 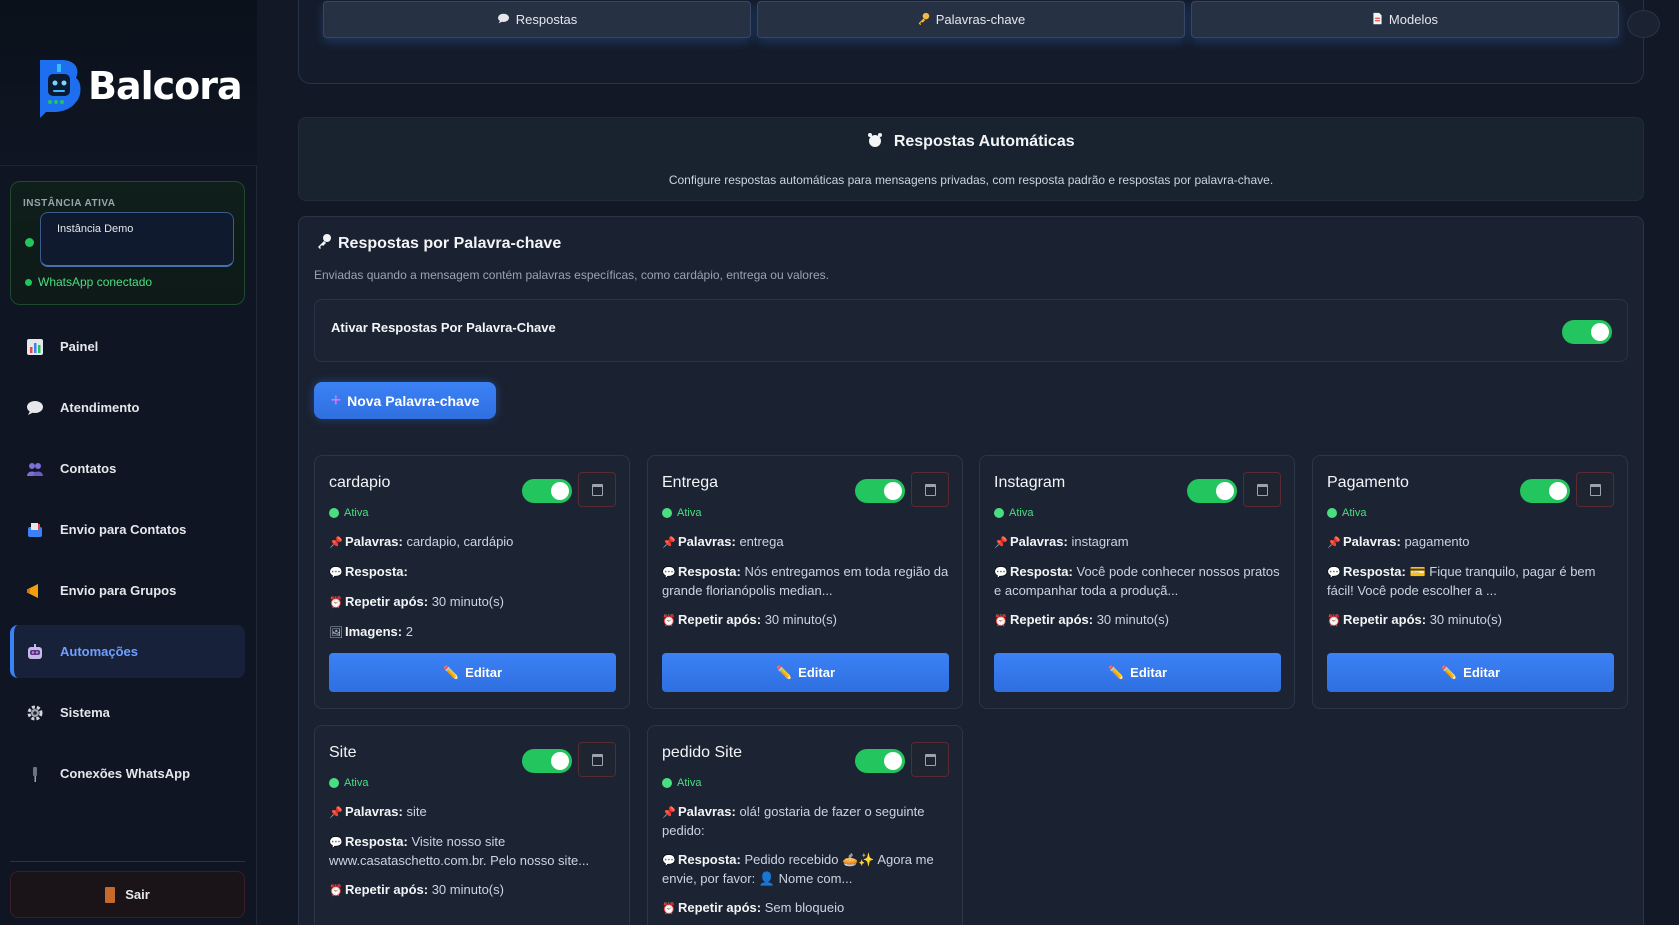 I want to click on connected-dot-icon, so click(x=28, y=282).